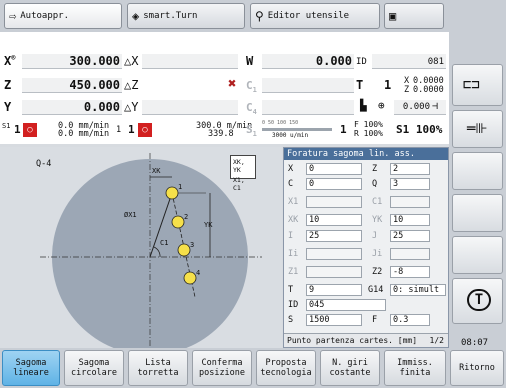  Describe the element at coordinates (198, 273) in the screenshot. I see `hole-number: 4` at that location.